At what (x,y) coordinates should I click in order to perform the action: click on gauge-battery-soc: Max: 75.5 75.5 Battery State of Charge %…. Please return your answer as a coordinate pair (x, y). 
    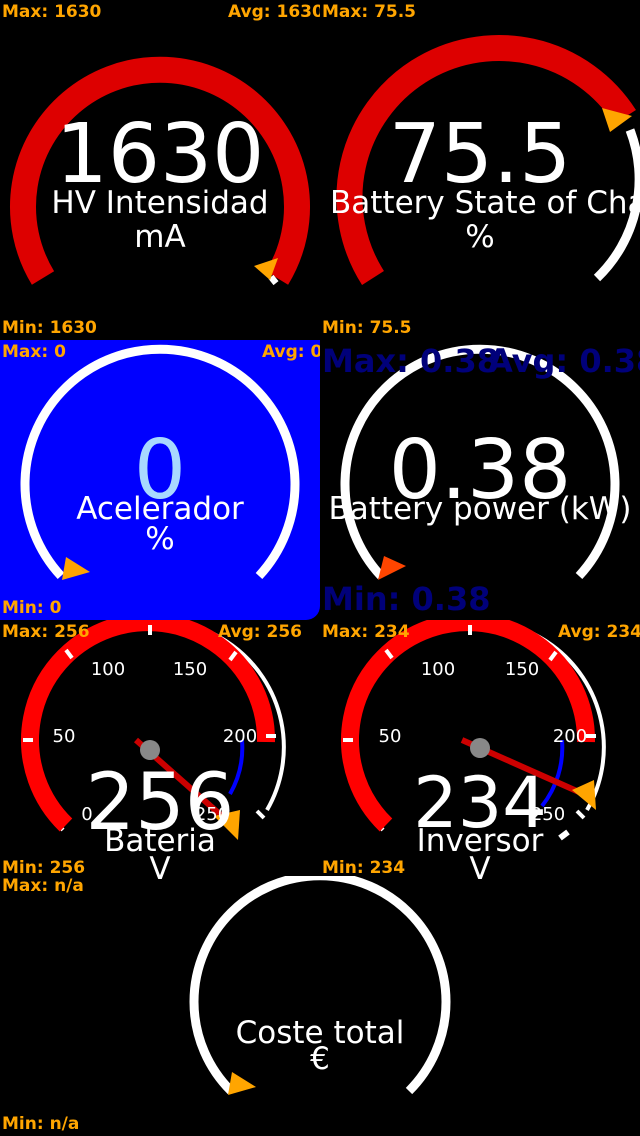
    Looking at the image, I should click on (480, 170).